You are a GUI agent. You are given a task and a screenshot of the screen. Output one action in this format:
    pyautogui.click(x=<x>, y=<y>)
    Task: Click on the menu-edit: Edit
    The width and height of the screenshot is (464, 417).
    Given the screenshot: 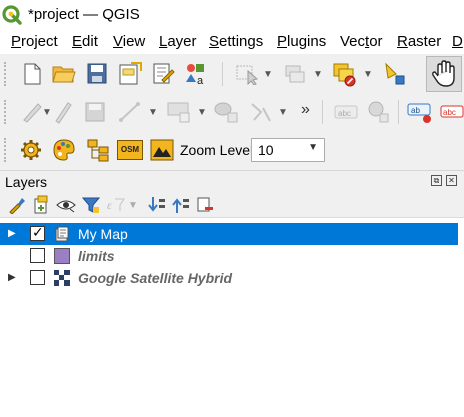 What is the action you would take?
    pyautogui.click(x=85, y=41)
    